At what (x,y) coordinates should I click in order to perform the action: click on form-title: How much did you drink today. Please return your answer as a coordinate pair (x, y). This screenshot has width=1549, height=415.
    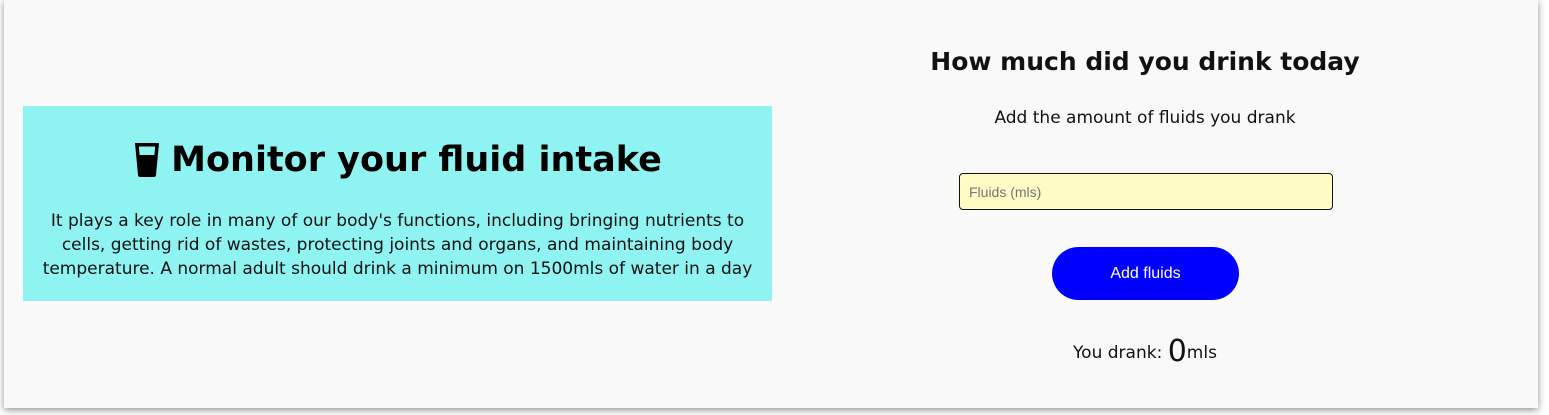
    Looking at the image, I should click on (1145, 61).